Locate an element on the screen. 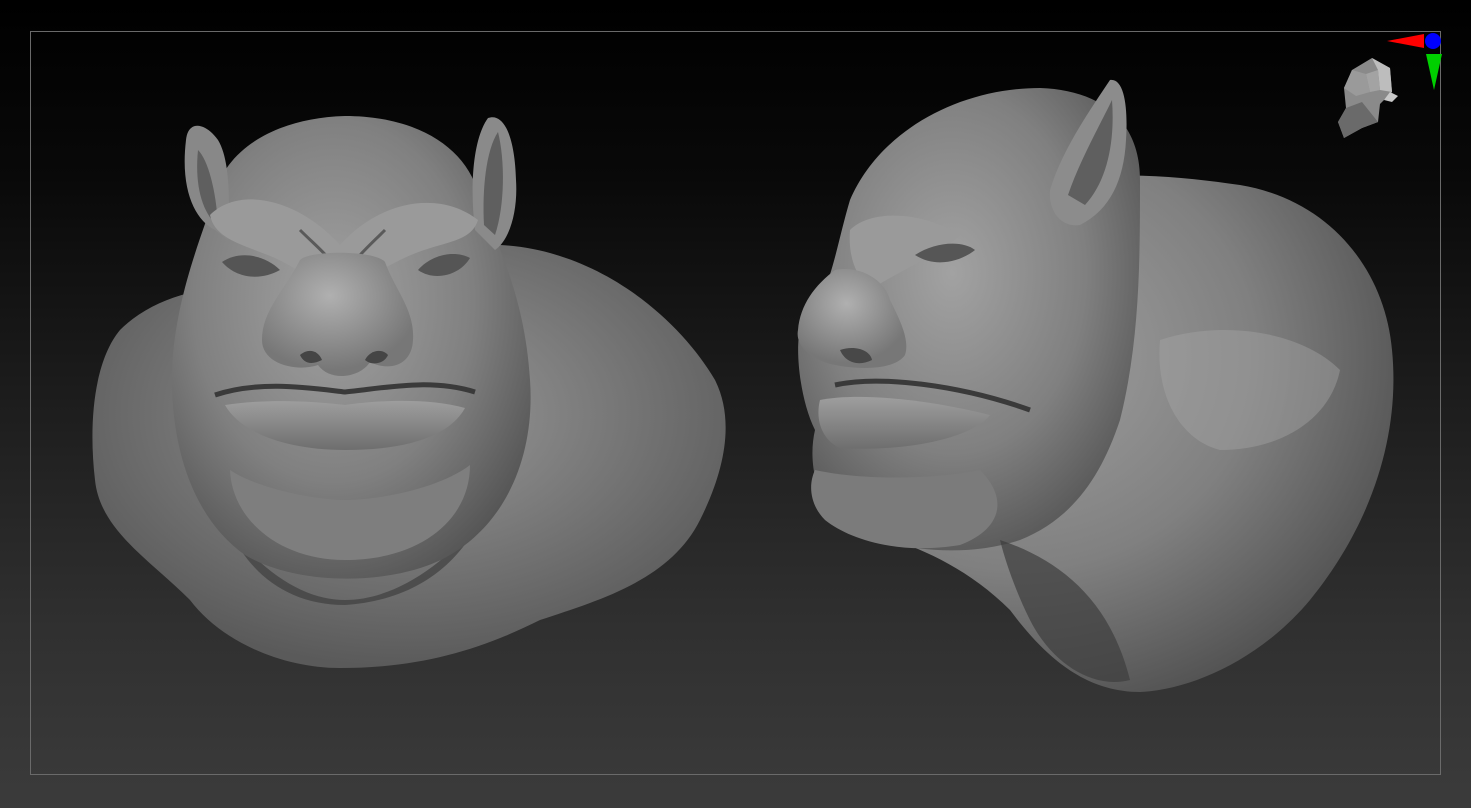  y-axis-arrow-icon is located at coordinates (1434, 72).